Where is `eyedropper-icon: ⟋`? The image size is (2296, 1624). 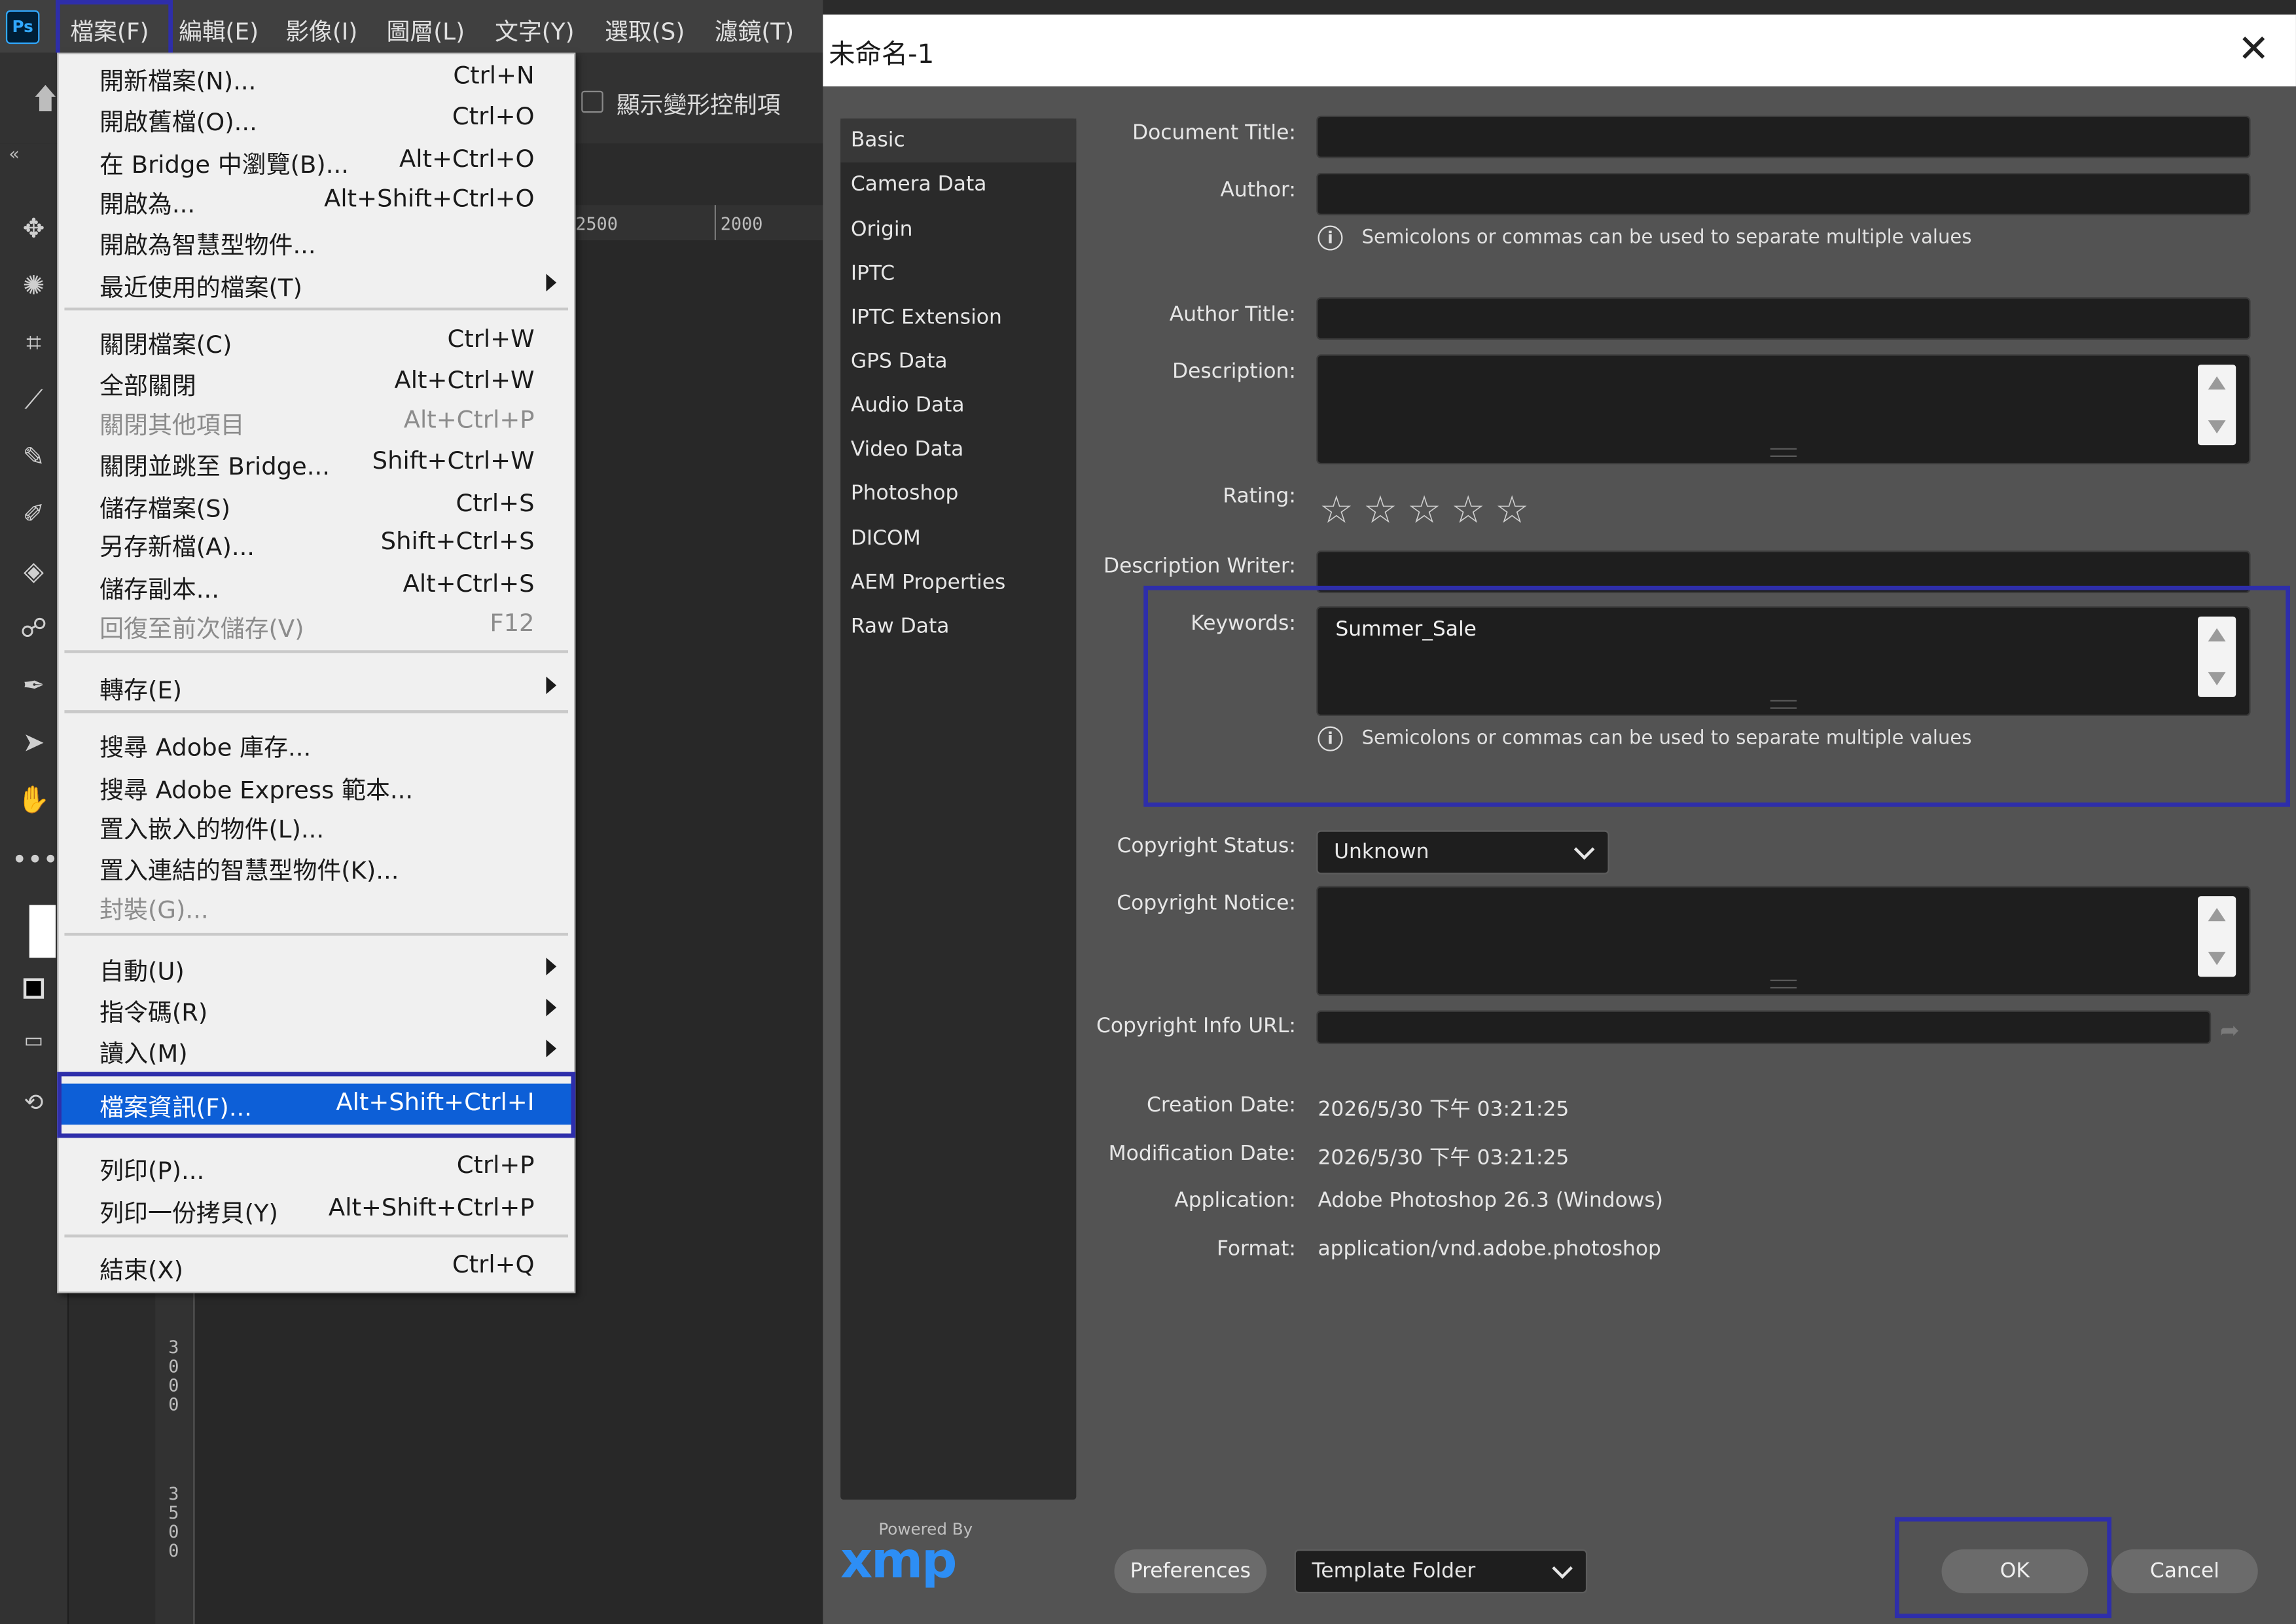
eyedropper-icon: ⟋ is located at coordinates (34, 401).